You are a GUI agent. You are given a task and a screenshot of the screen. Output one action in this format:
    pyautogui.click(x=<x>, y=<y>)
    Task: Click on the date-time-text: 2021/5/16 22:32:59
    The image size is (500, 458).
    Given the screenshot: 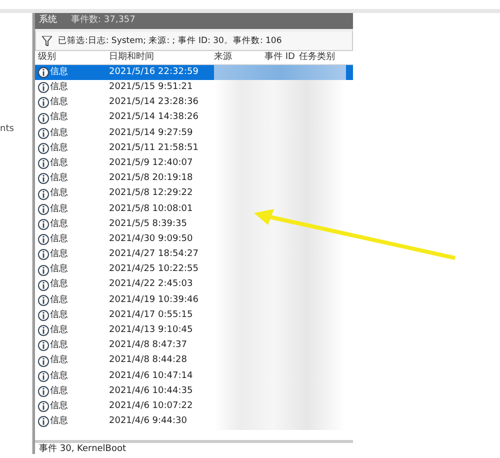 What is the action you would take?
    pyautogui.click(x=154, y=72)
    